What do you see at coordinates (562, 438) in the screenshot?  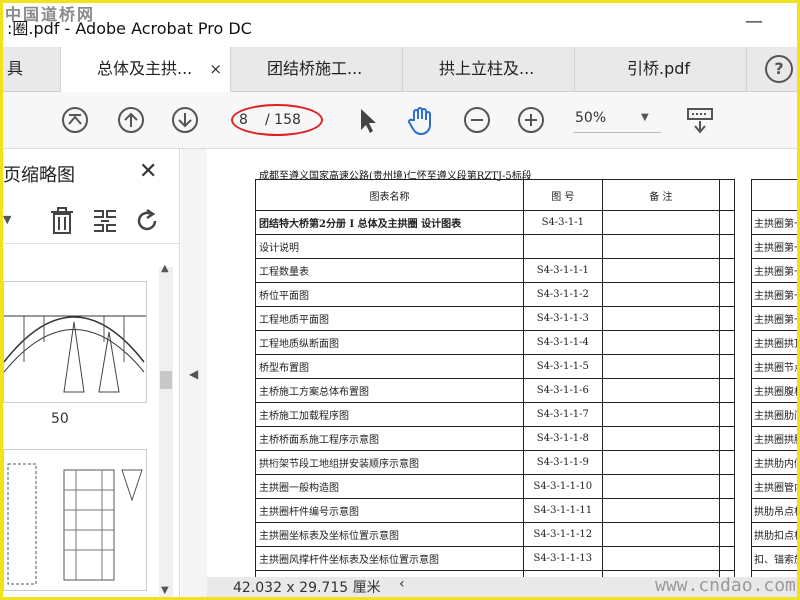 I see `row-code: S4-3-1-1-8` at bounding box center [562, 438].